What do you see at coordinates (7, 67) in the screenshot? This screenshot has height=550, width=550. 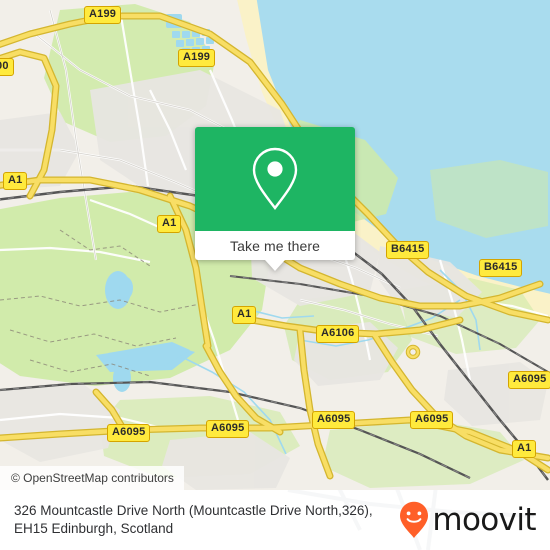 I see `road-shield: 00` at bounding box center [7, 67].